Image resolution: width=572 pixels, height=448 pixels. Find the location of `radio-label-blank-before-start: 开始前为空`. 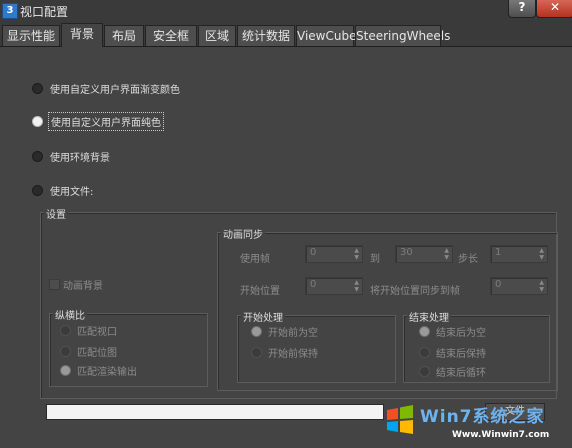

radio-label-blank-before-start: 开始前为空 is located at coordinates (293, 333).